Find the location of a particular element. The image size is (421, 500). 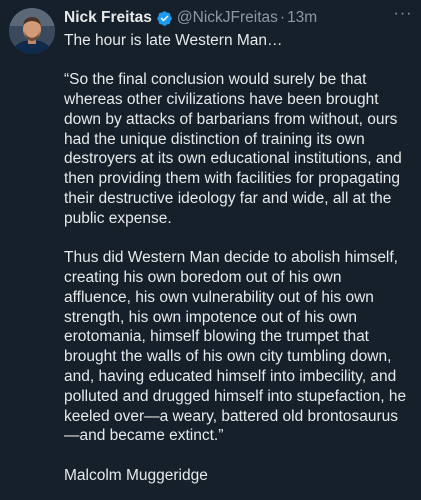

author-name: Nick Freitas is located at coordinates (108, 18).